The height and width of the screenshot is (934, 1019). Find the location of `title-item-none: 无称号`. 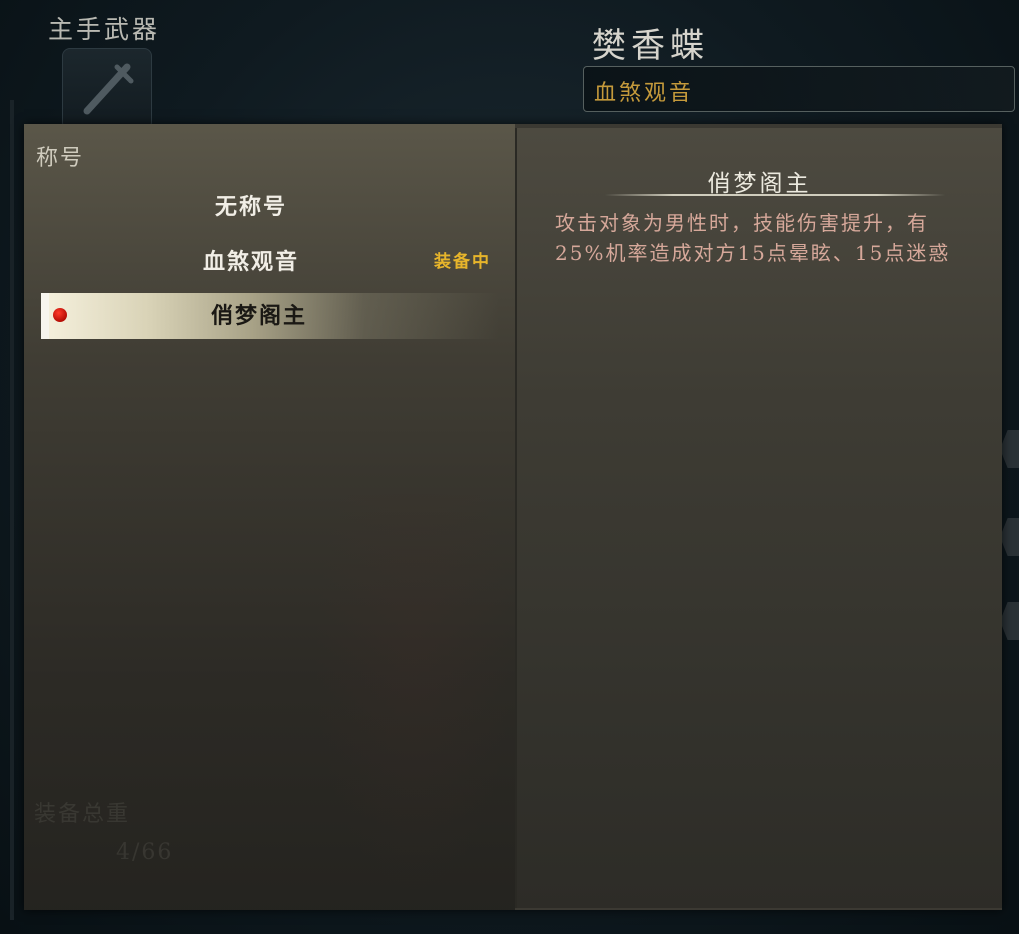

title-item-none: 无称号 is located at coordinates (270, 207).